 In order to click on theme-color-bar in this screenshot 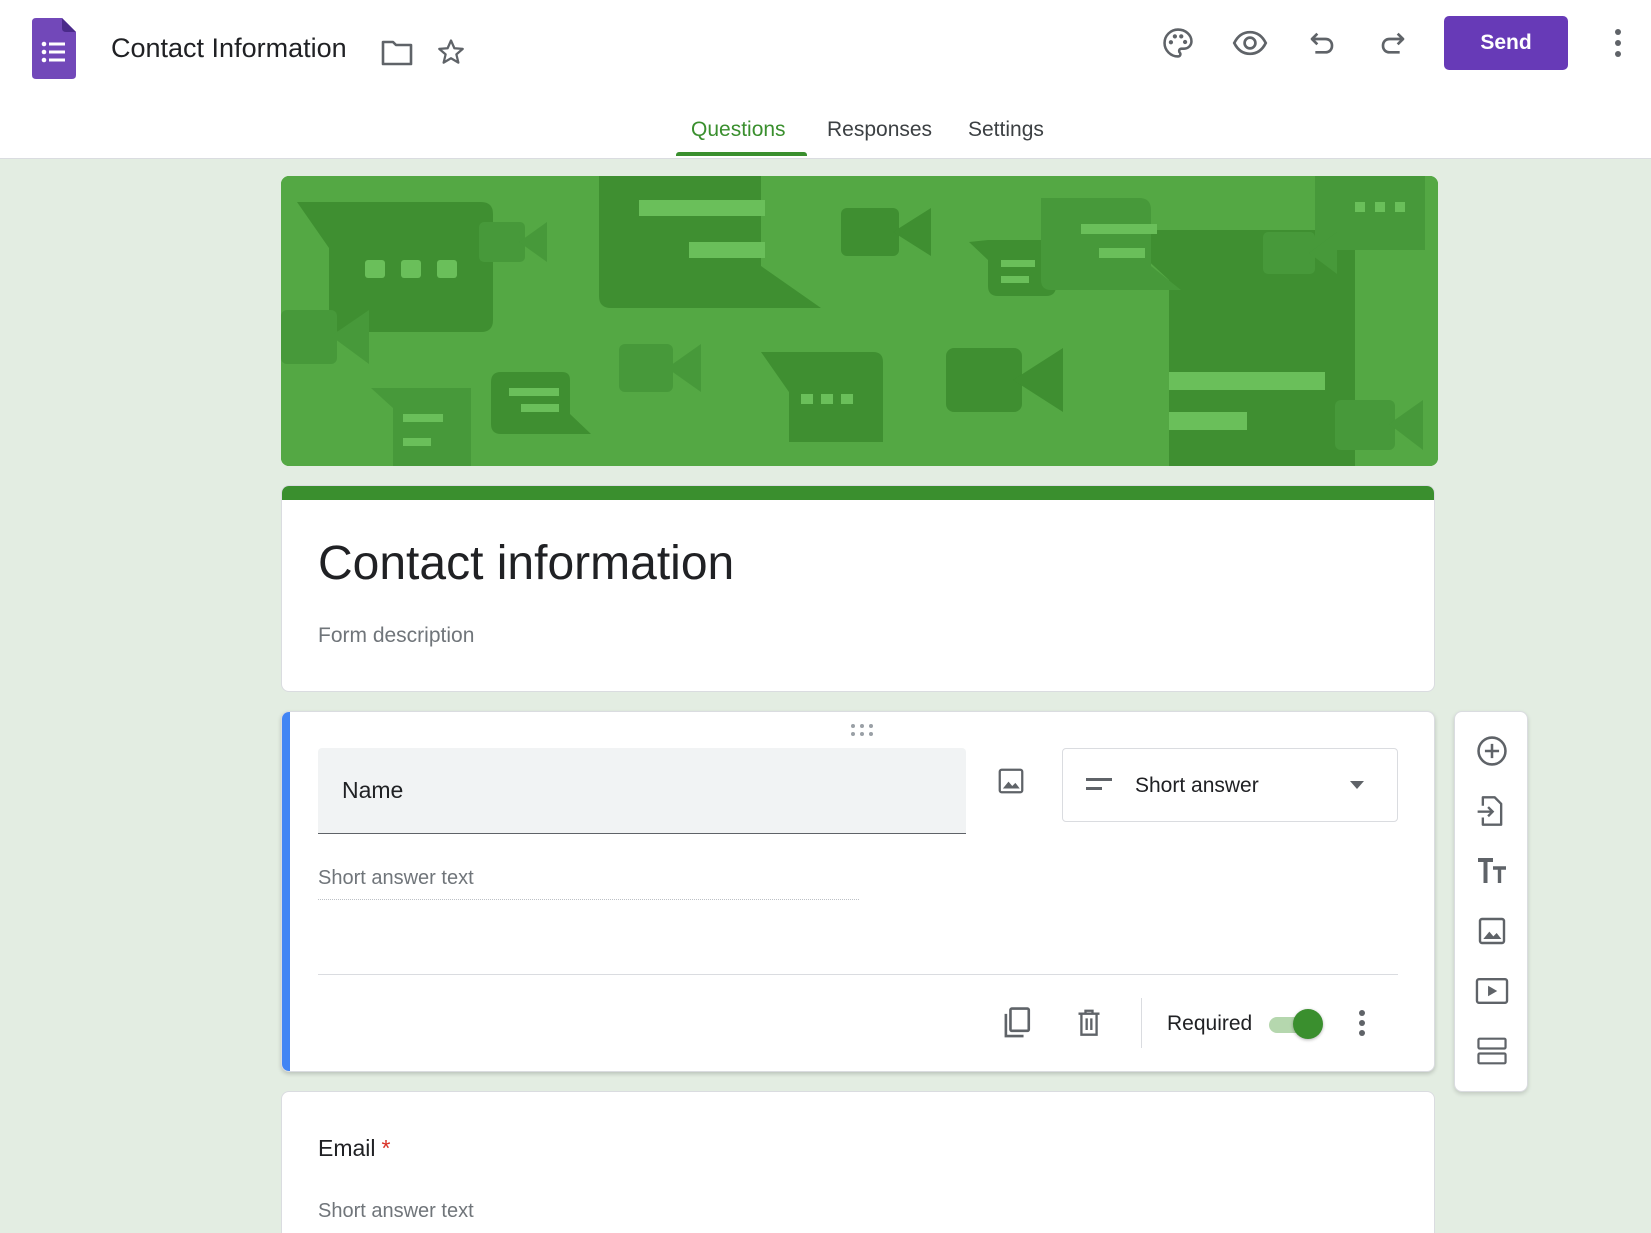, I will do `click(858, 493)`.